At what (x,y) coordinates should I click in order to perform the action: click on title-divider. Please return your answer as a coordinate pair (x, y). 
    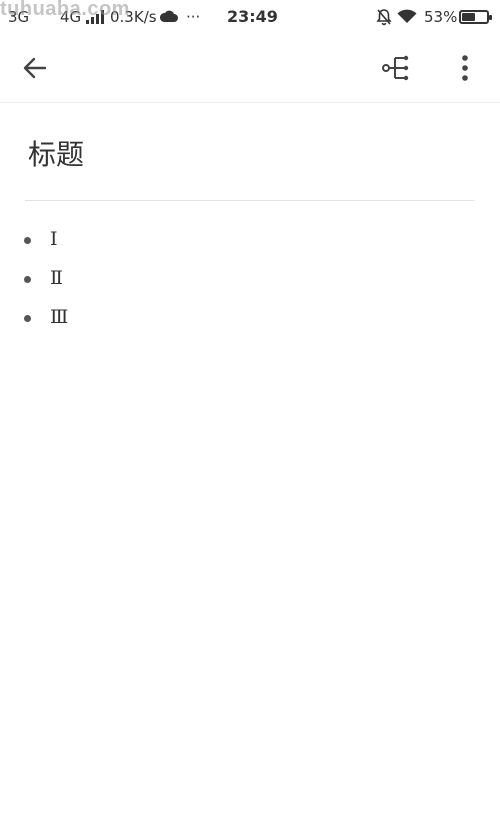
    Looking at the image, I should click on (250, 200).